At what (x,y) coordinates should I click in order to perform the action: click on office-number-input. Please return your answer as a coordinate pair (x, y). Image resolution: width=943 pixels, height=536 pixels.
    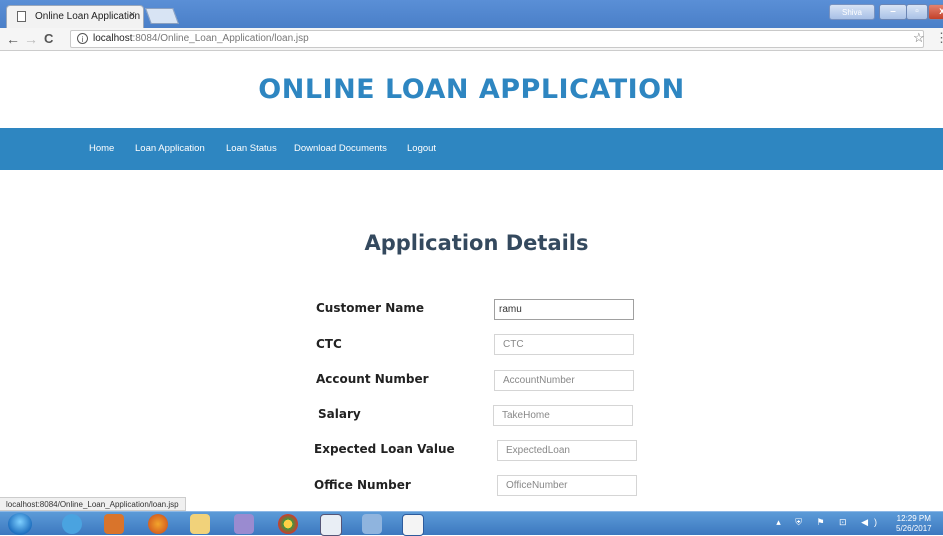
    Looking at the image, I should click on (567, 485).